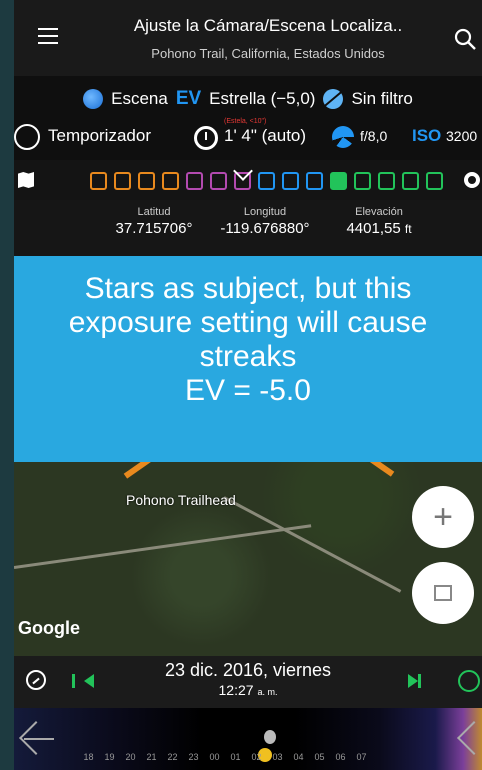 This screenshot has width=482, height=770. I want to click on scene-row: Escena EV Estrella (−5,0) Sin filtro, so click(248, 99).